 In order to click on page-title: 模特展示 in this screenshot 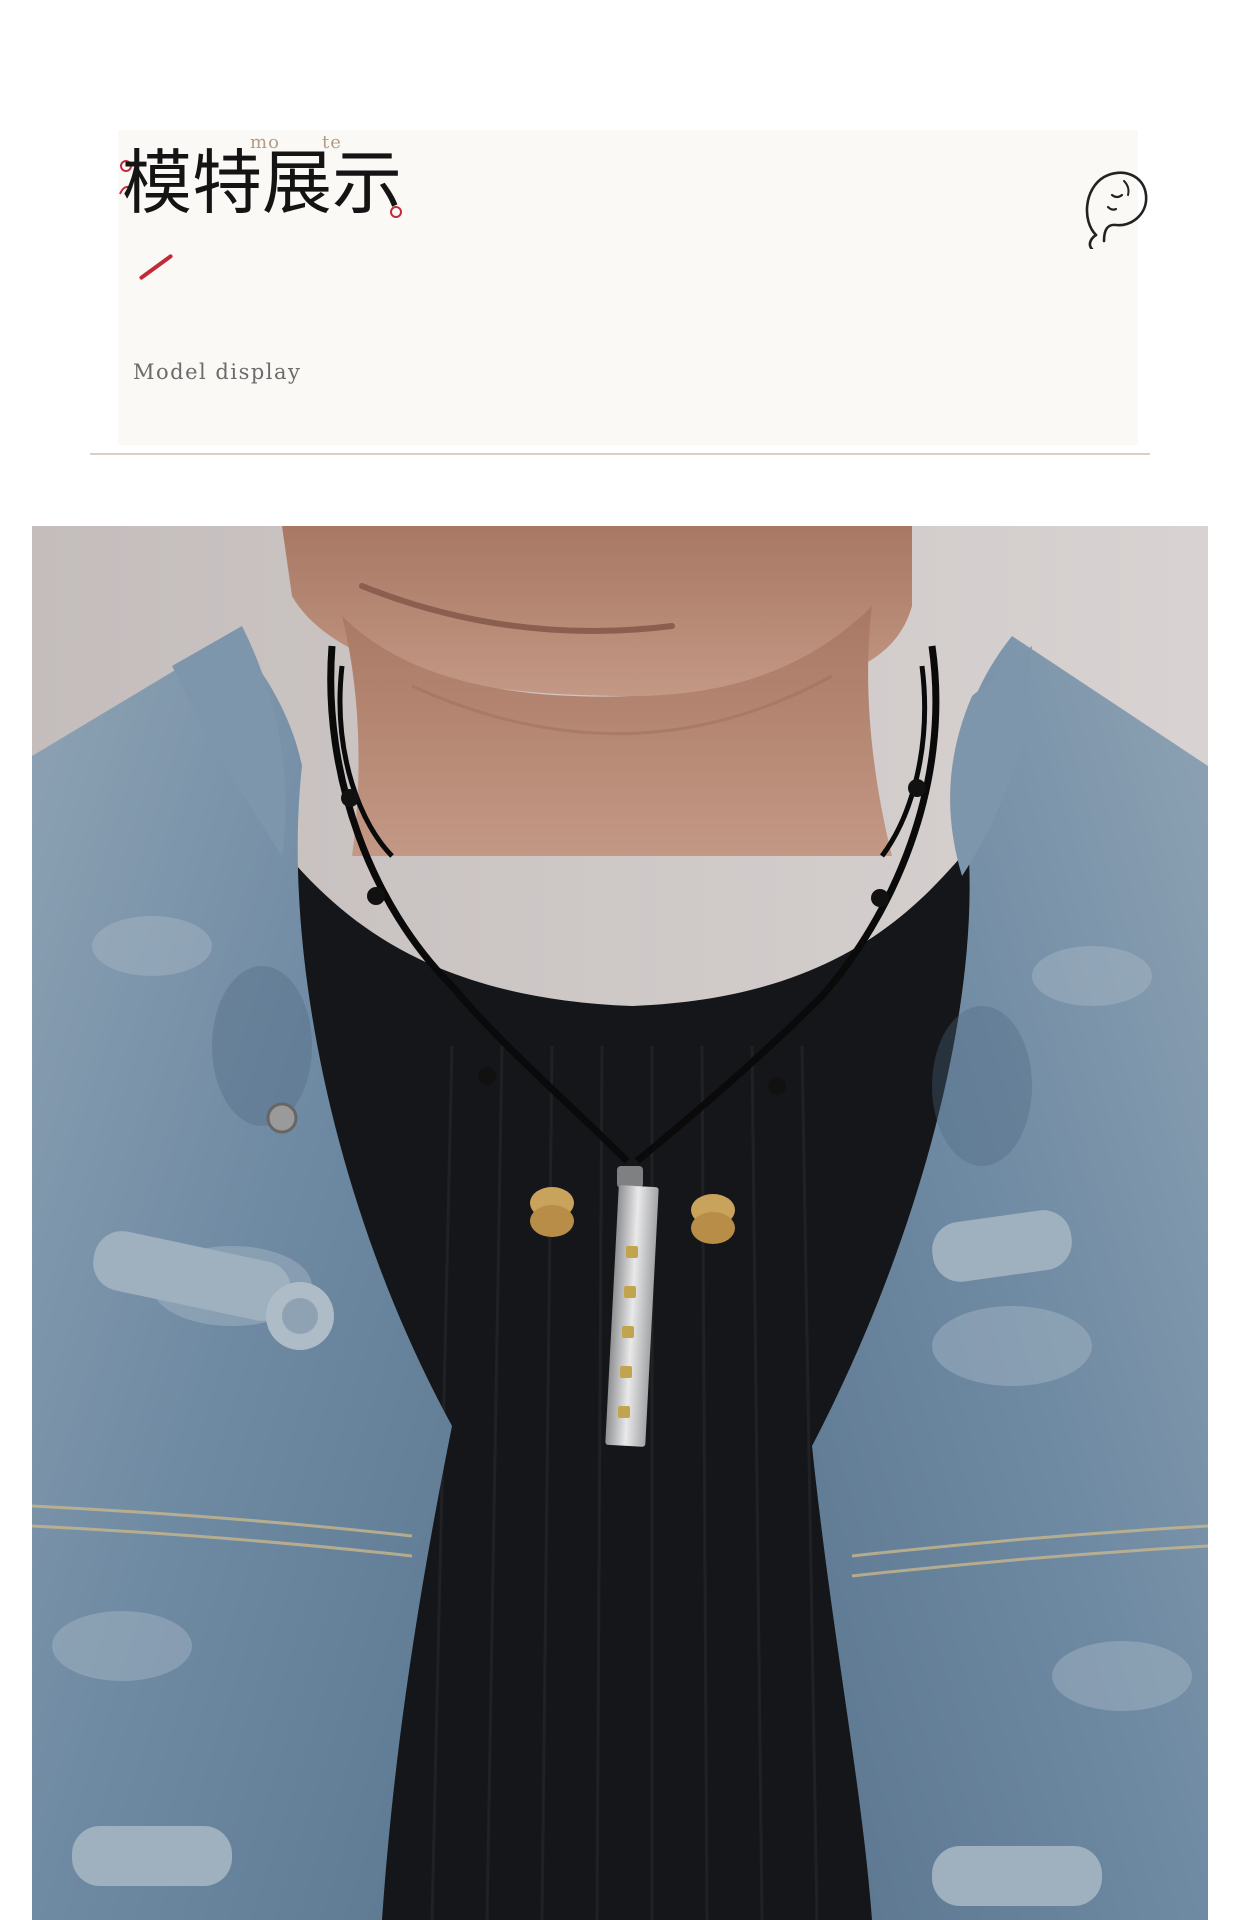, I will do `click(262, 183)`.